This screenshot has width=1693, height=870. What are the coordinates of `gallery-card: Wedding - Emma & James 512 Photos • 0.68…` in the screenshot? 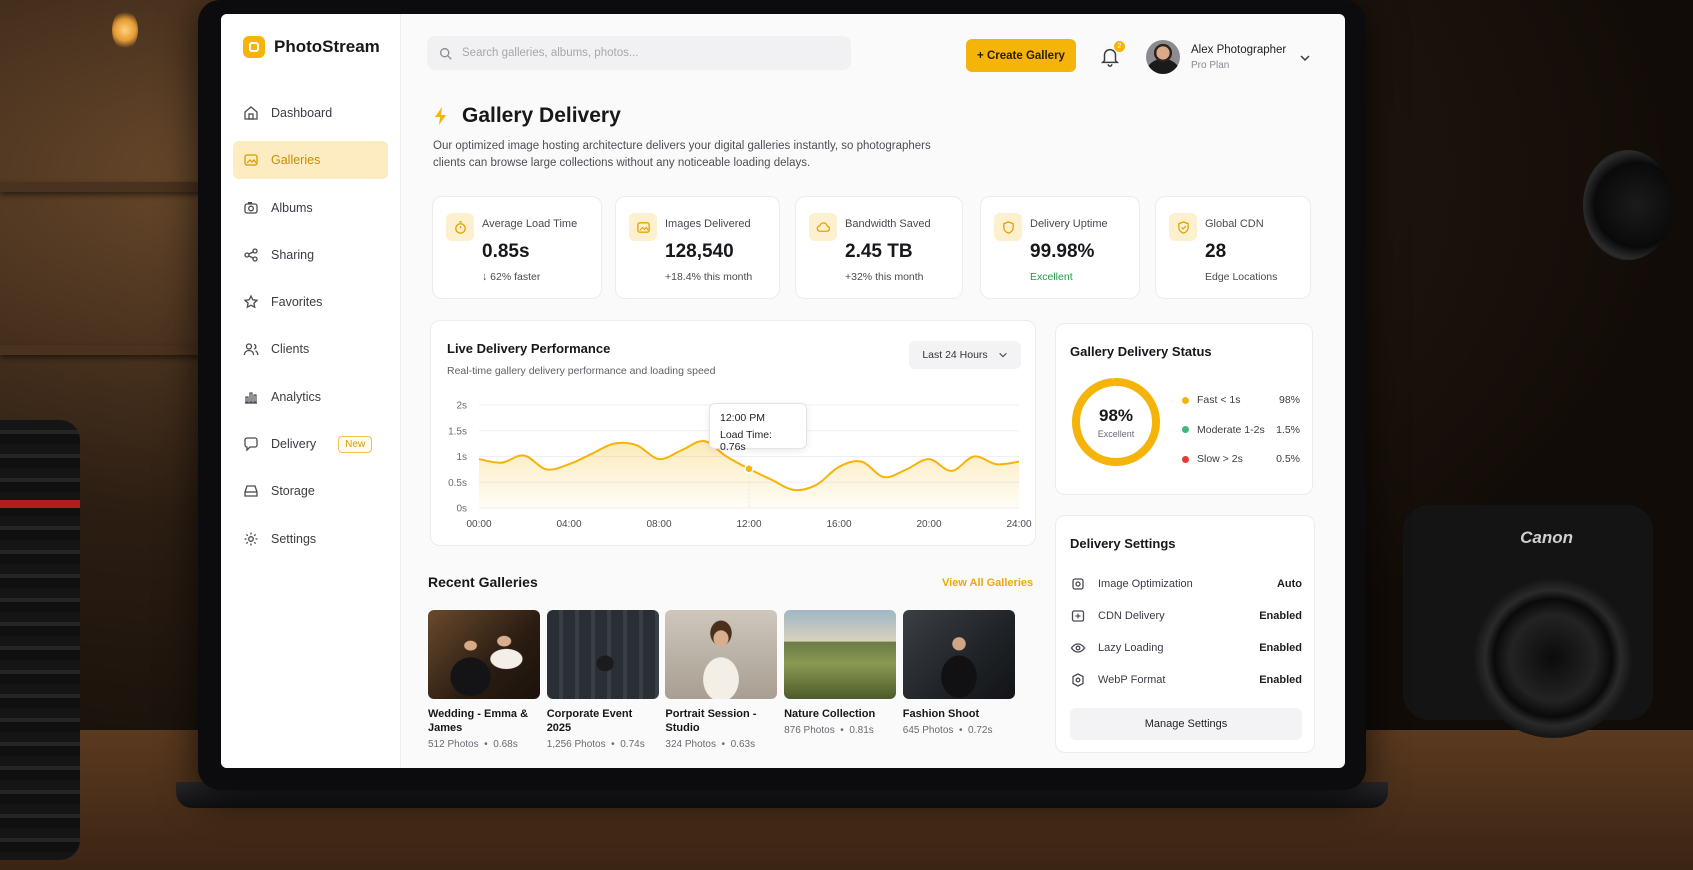 It's located at (484, 680).